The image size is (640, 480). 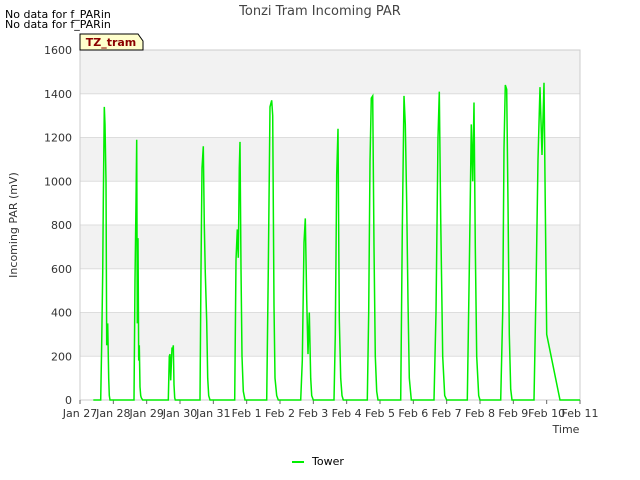 I want to click on y-tick-label: 800, so click(x=61, y=225).